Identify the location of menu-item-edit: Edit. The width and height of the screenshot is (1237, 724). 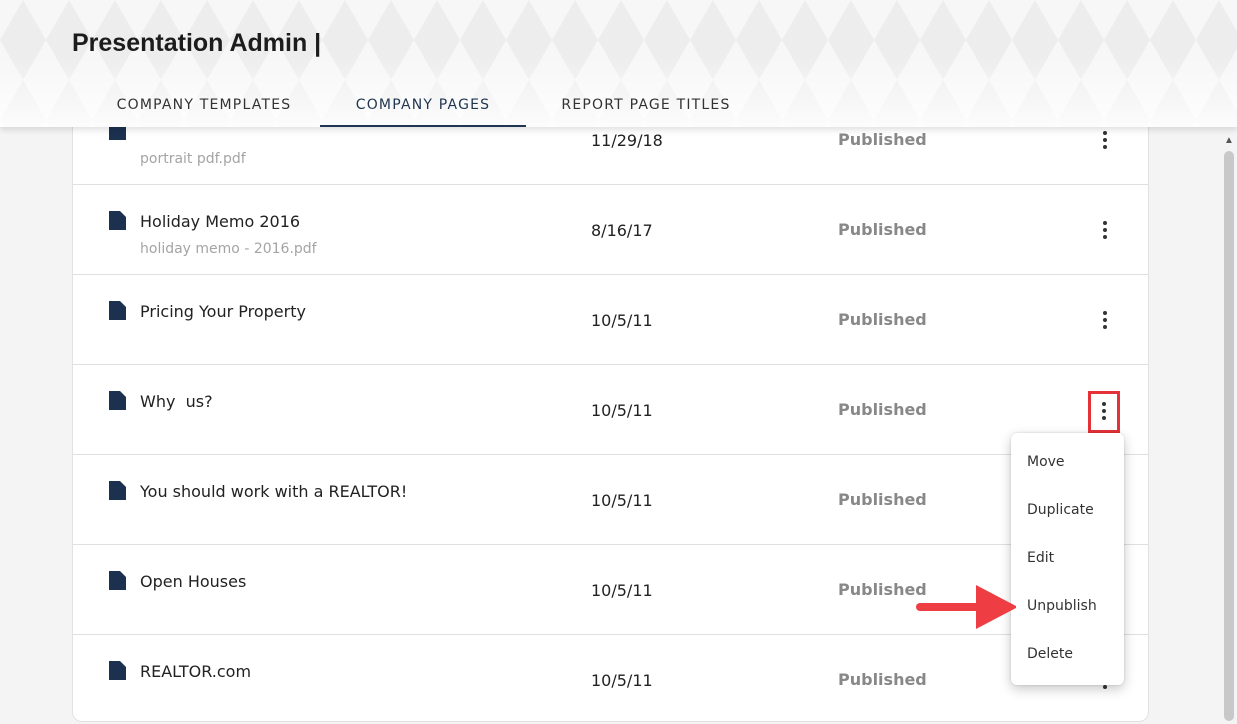
(1067, 558).